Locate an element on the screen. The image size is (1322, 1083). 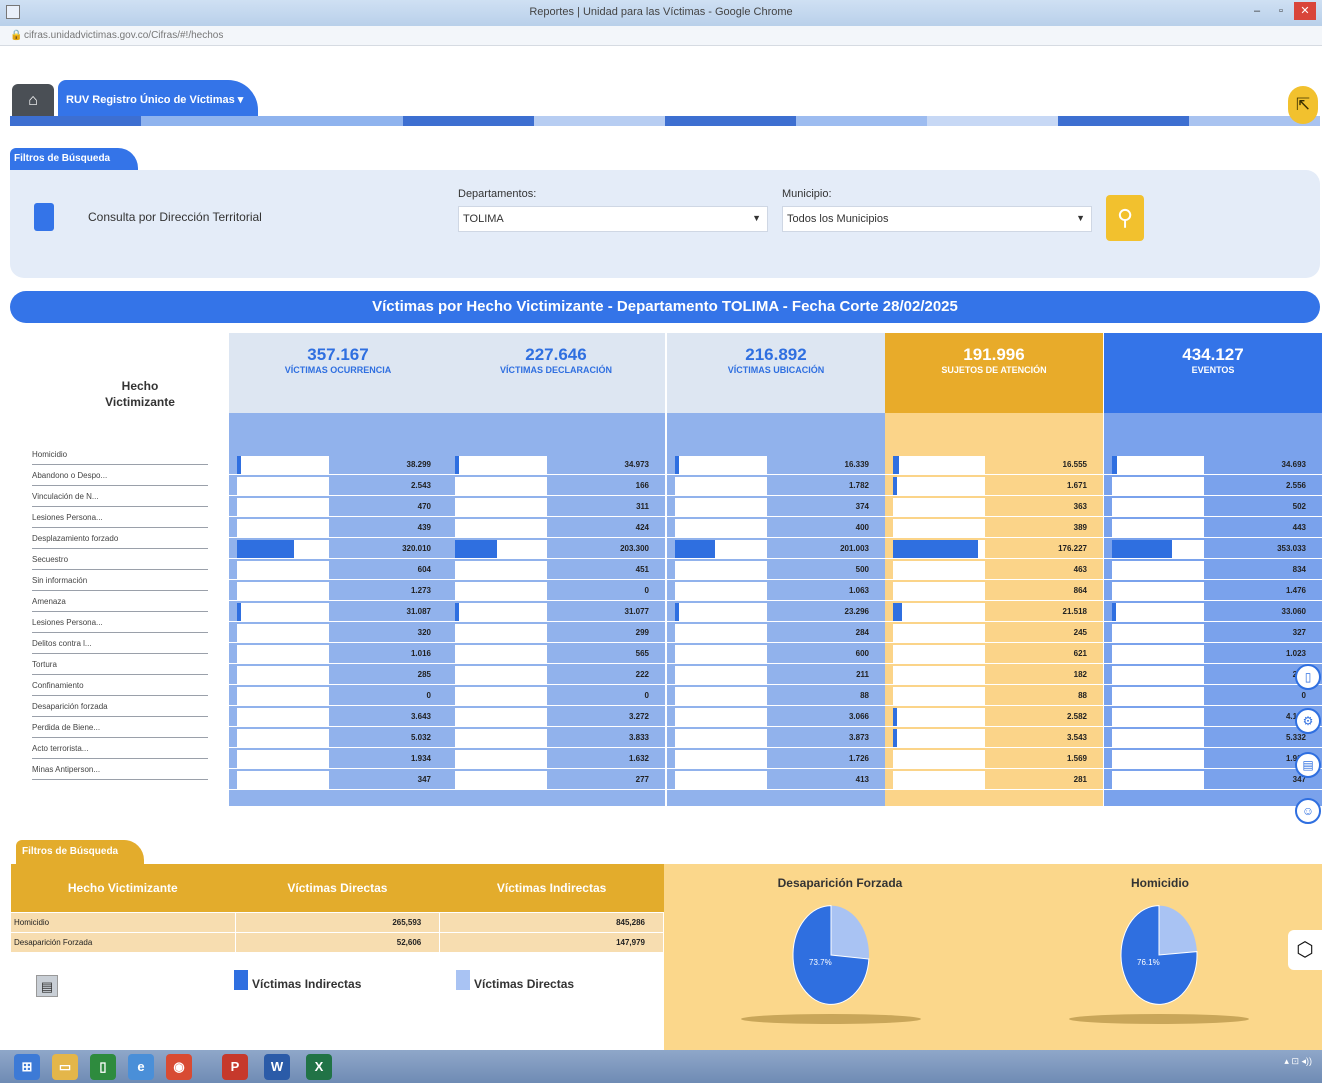
search-button: ⚲ is located at coordinates (1125, 218).